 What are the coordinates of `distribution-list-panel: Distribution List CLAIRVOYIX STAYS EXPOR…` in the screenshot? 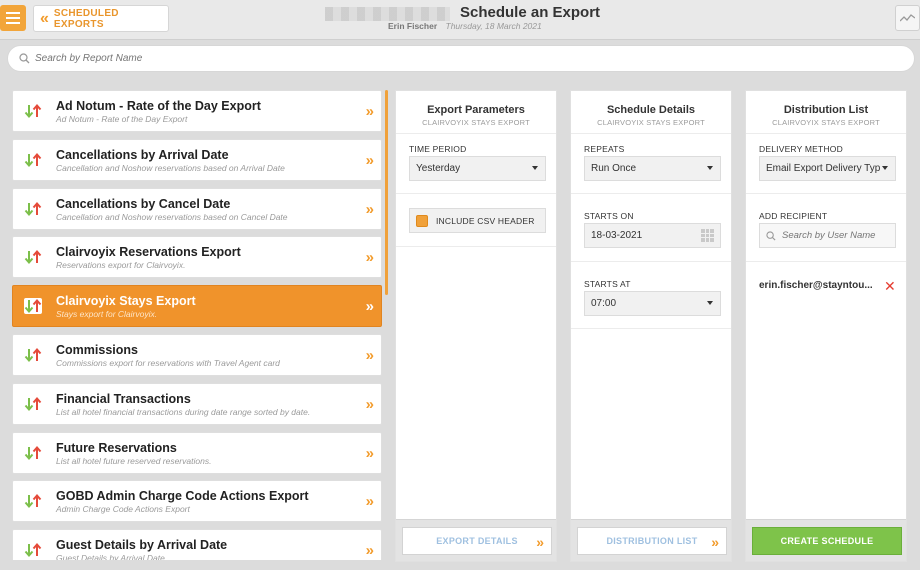 It's located at (826, 326).